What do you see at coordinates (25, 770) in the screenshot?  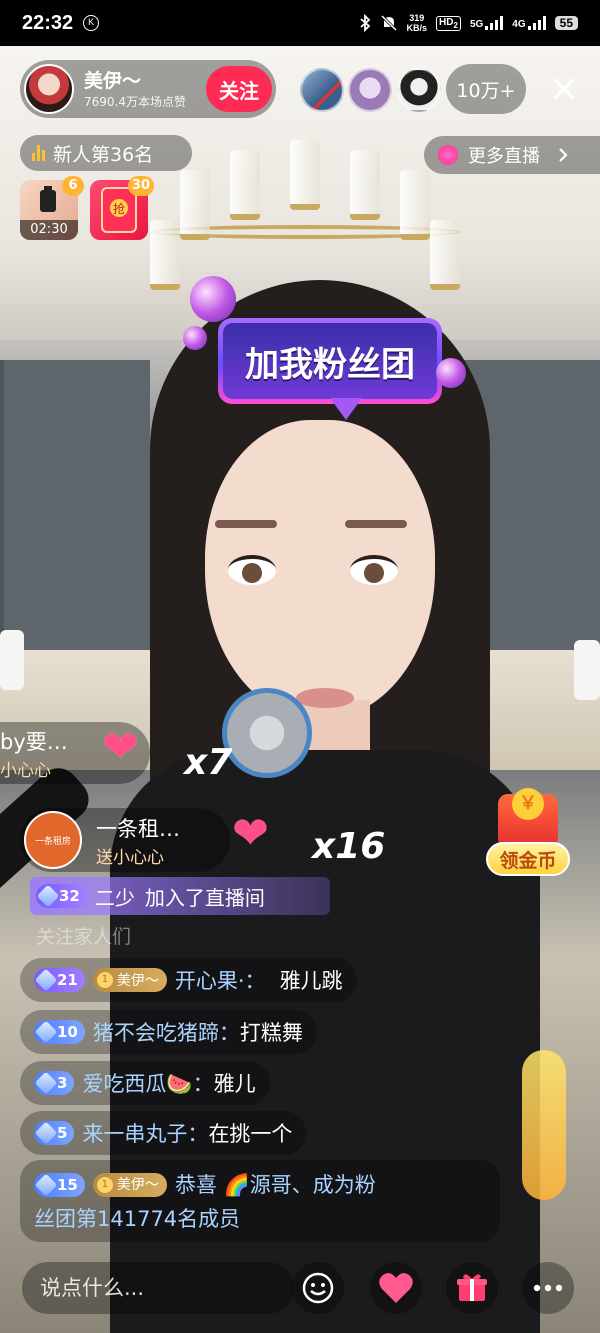 I see `gift-description: 小心心` at bounding box center [25, 770].